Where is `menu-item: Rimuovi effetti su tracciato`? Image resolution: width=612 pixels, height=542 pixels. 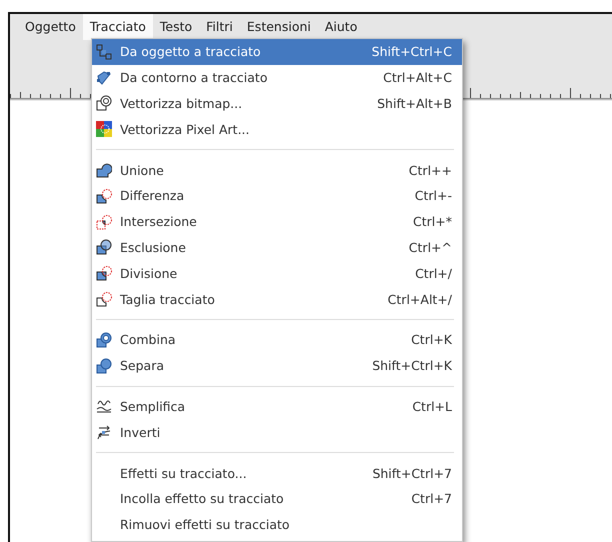
menu-item: Rimuovi effetti su tracciato is located at coordinates (277, 525).